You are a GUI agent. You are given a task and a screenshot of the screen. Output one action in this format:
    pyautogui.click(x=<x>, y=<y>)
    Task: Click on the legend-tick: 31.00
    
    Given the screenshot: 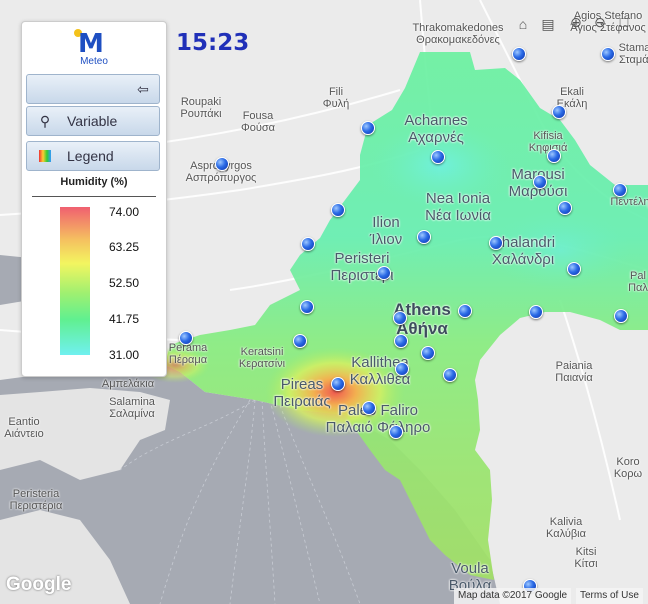 What is the action you would take?
    pyautogui.click(x=124, y=355)
    